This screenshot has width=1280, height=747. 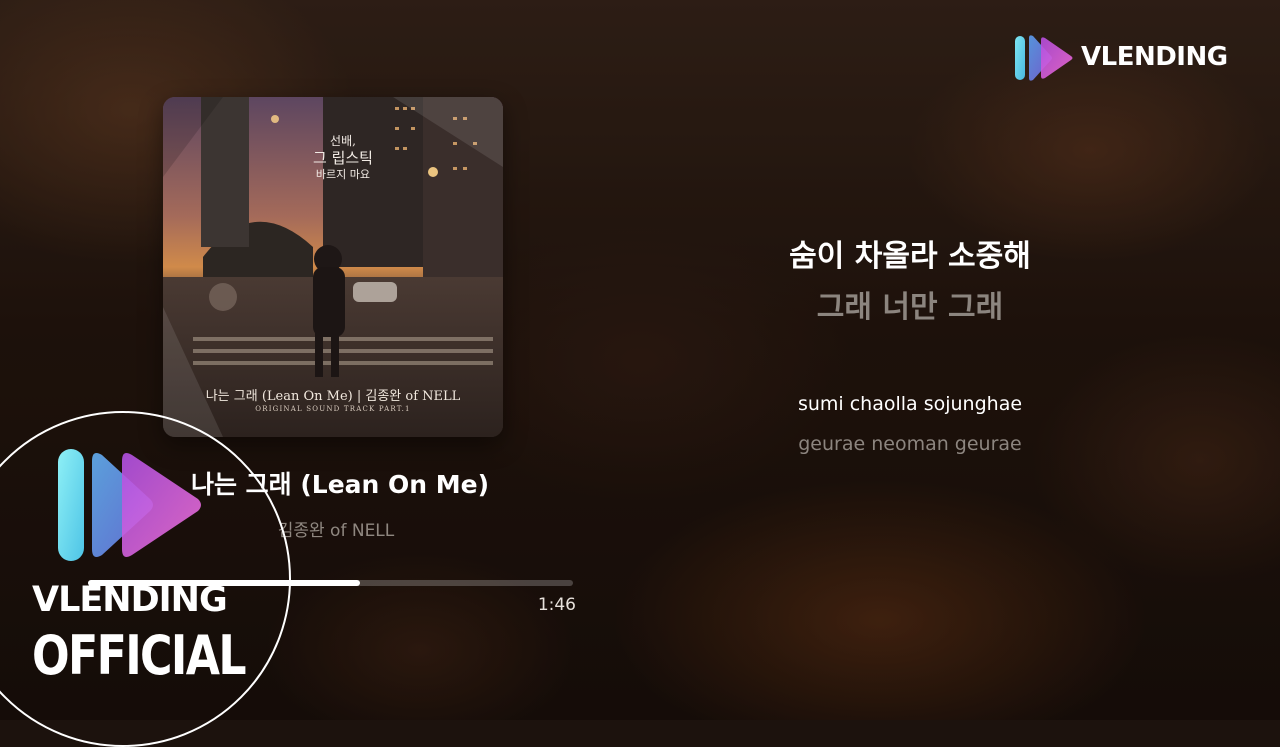 I want to click on channel-badge-label: OFFICIAL, so click(x=139, y=655).